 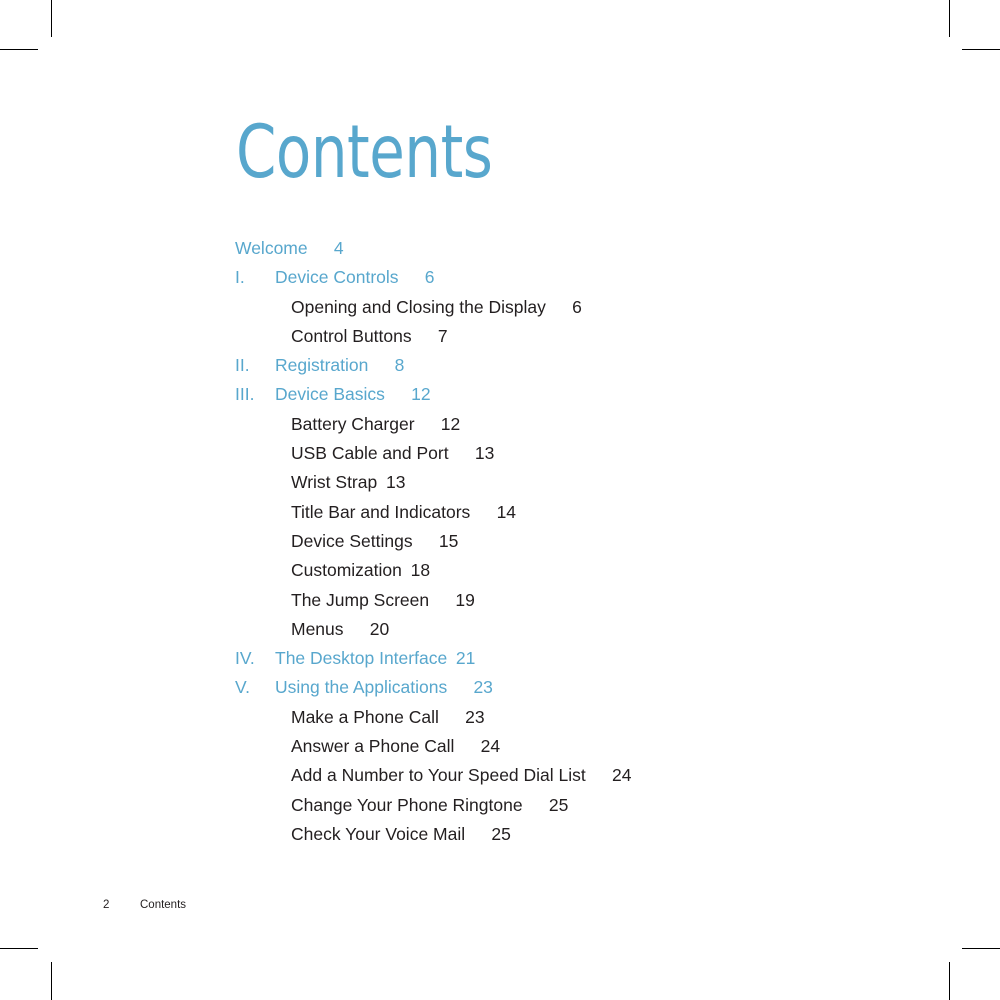 I want to click on toc-entry-title: Control Buttons 7, so click(x=369, y=336).